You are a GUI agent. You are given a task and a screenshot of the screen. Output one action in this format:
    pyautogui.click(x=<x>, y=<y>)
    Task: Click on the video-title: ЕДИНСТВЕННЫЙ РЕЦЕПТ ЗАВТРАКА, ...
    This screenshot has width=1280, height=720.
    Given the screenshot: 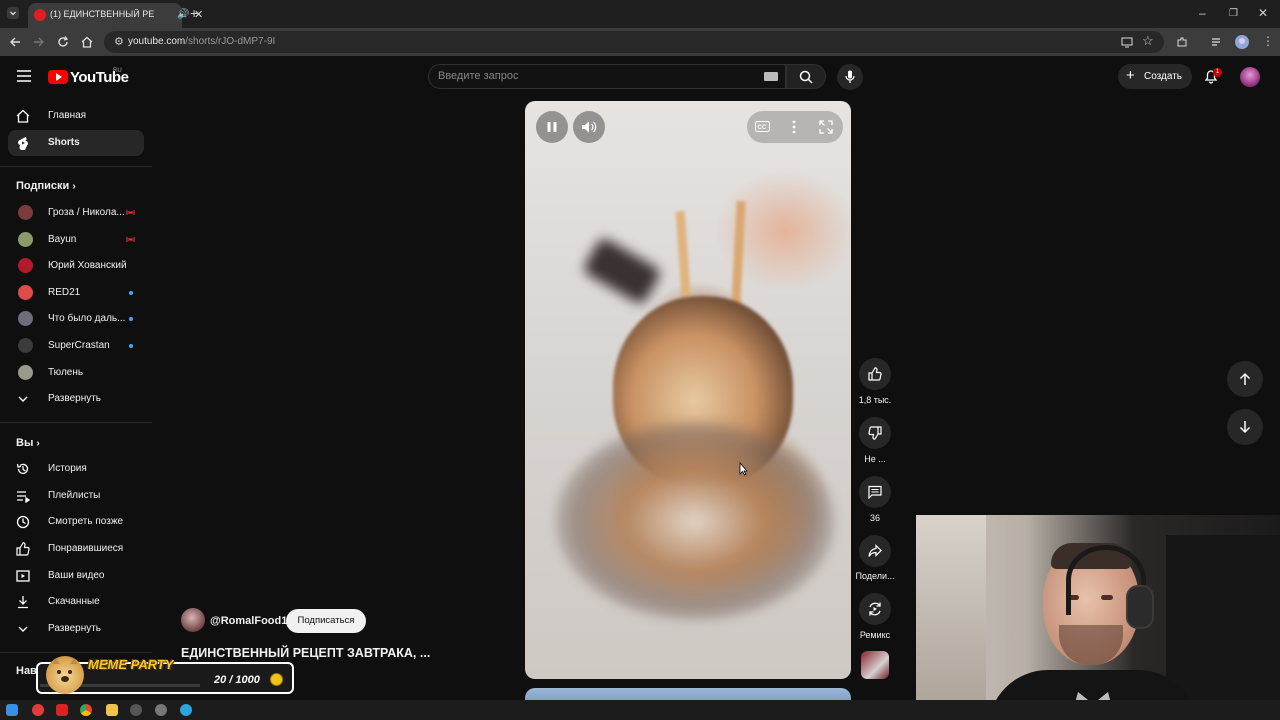 What is the action you would take?
    pyautogui.click(x=305, y=653)
    